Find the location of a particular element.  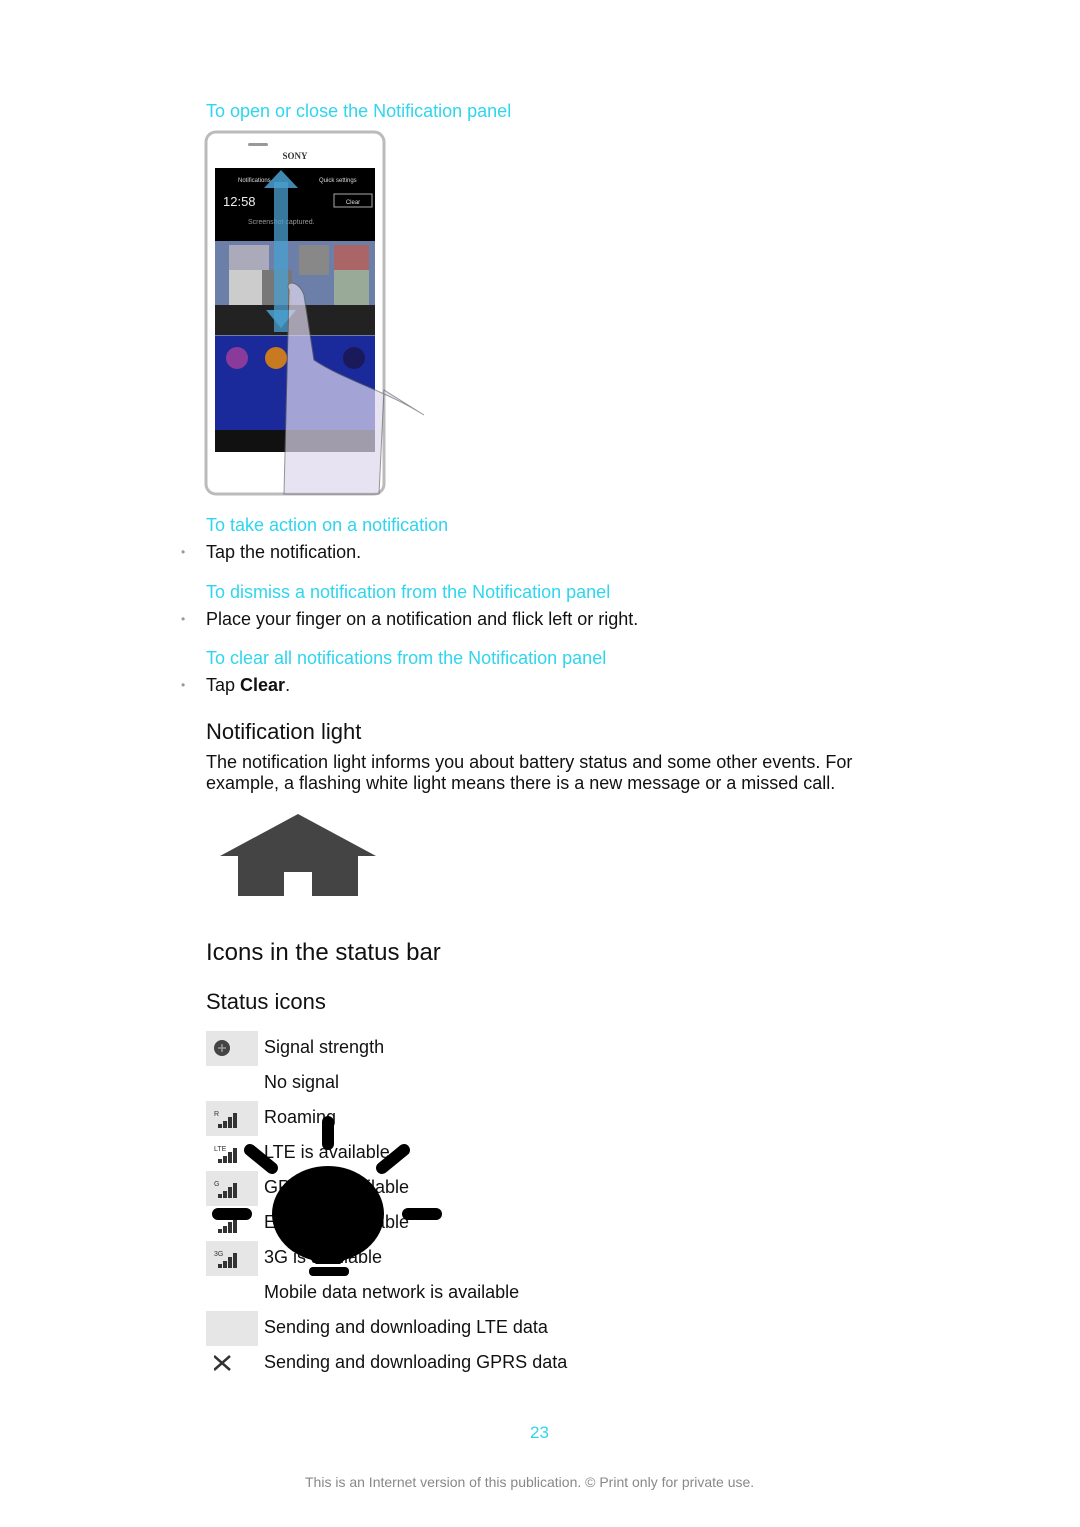

step-take-action: Tap the notification. is located at coordinates (284, 552).